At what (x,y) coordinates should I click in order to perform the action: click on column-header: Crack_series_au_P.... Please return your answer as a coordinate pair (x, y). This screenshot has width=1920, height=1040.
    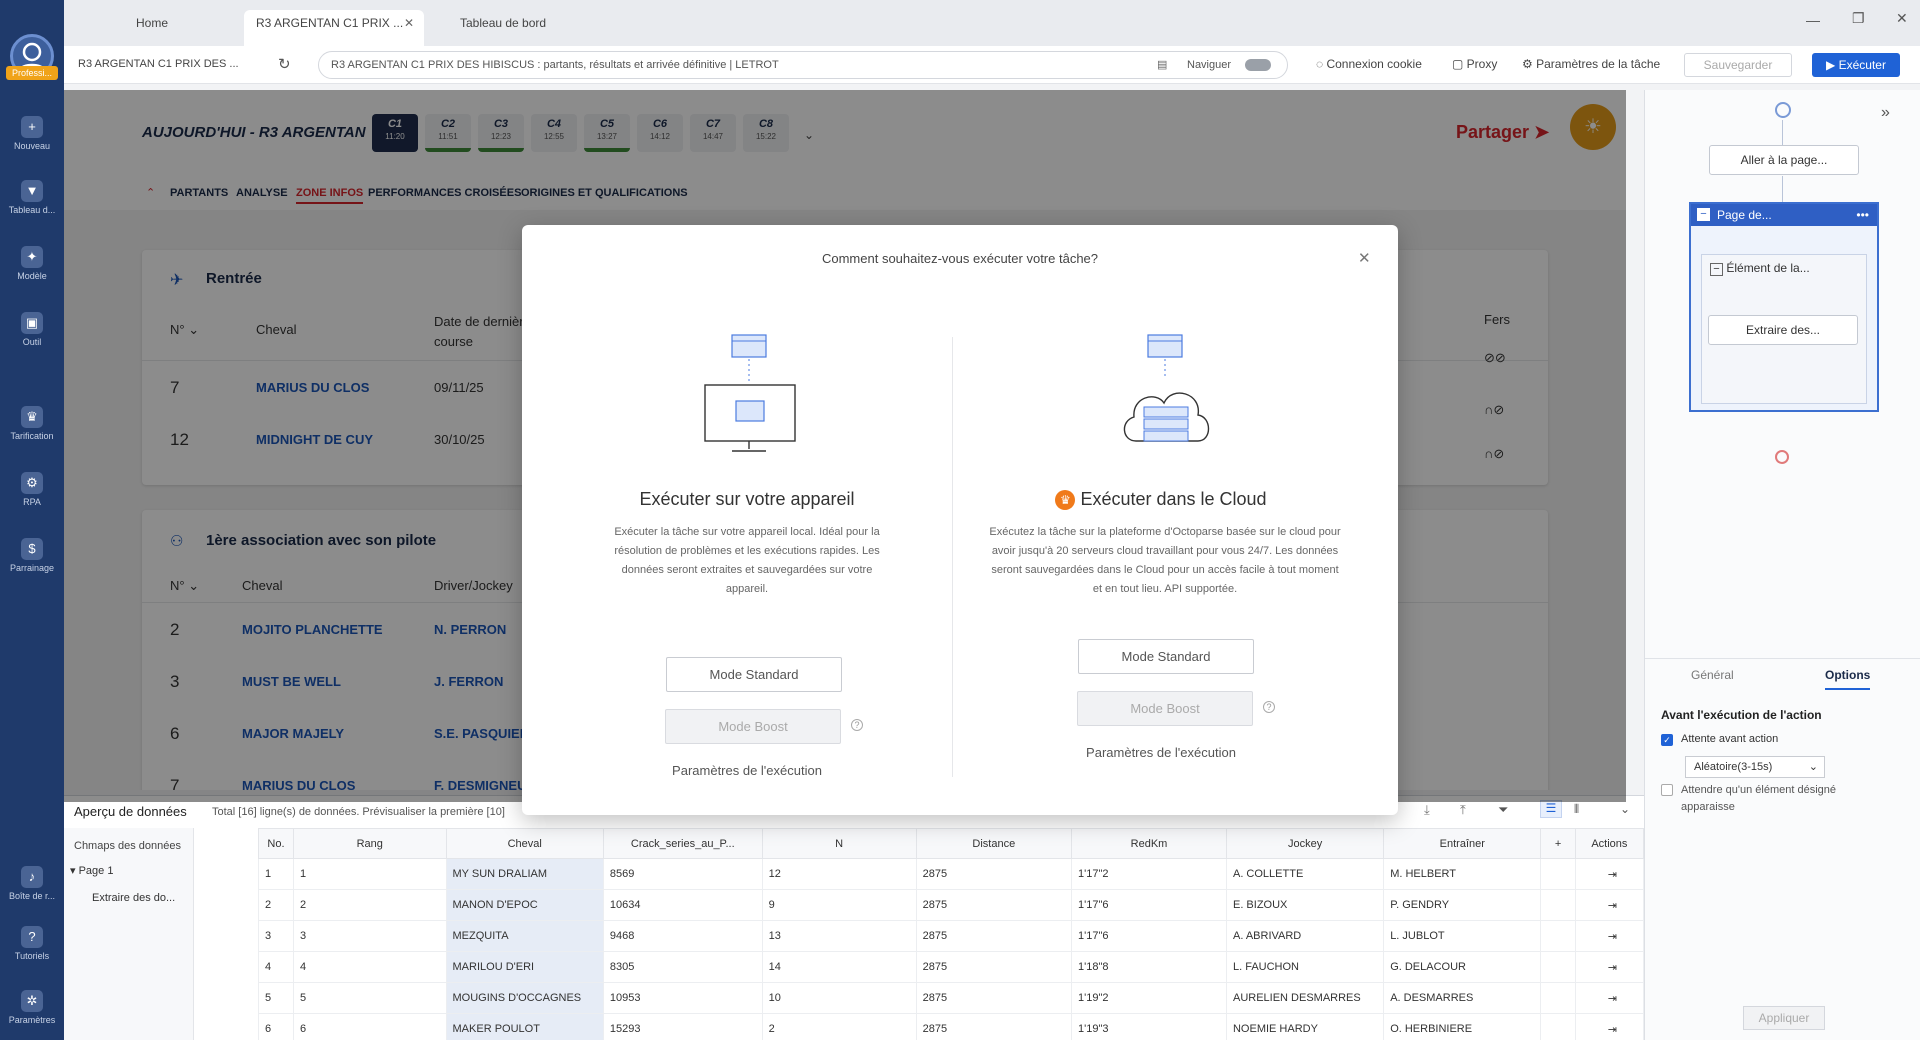
    Looking at the image, I should click on (682, 843).